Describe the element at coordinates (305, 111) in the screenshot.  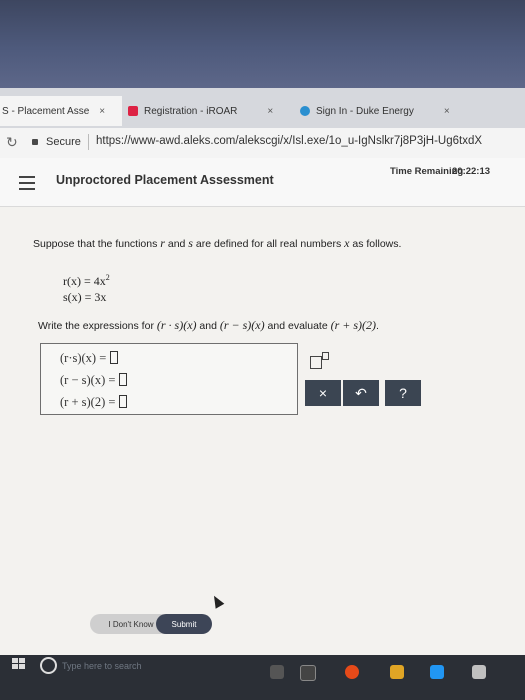
I see `duke-energy-icon` at that location.